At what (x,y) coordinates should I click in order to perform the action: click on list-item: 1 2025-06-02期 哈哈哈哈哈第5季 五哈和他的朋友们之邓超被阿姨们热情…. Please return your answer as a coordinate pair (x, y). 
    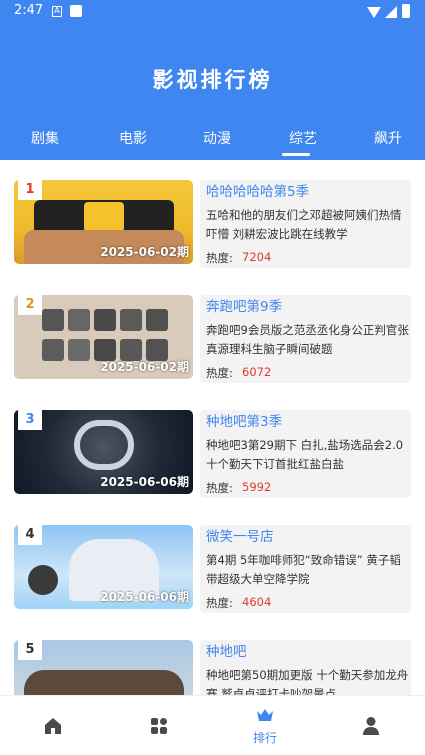
    Looking at the image, I should click on (212, 224).